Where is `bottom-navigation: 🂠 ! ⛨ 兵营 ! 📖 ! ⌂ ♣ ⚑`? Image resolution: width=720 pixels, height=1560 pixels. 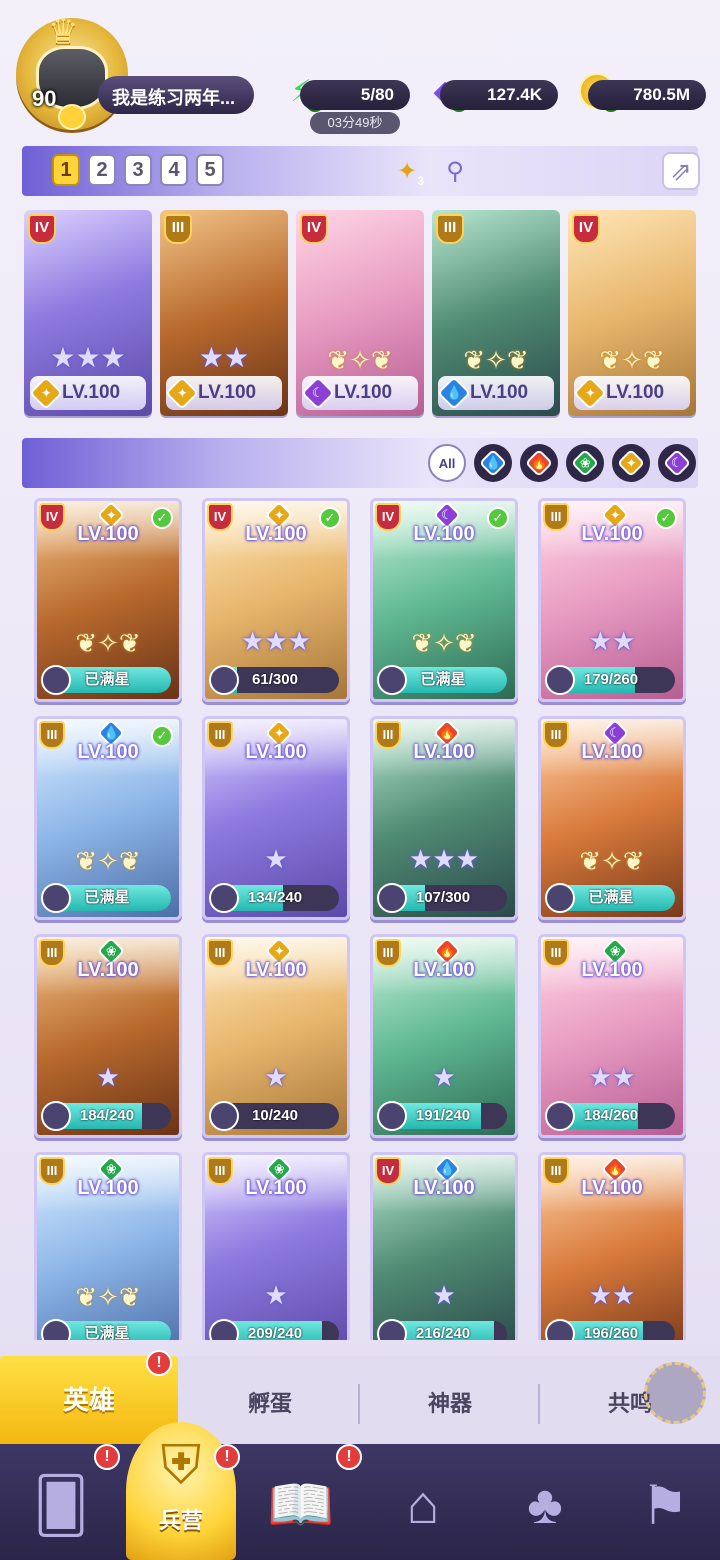
bottom-navigation: 🂠 ! ⛨ 兵营 ! 📖 ! ⌂ ♣ ⚑ is located at coordinates (360, 1491).